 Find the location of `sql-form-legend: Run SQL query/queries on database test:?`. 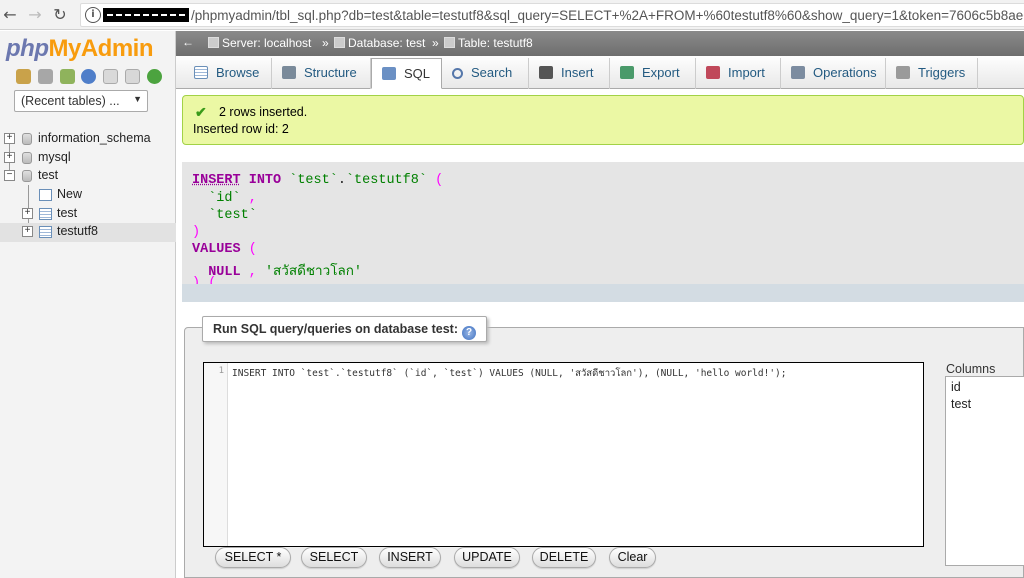

sql-form-legend: Run SQL query/queries on database test:? is located at coordinates (344, 329).